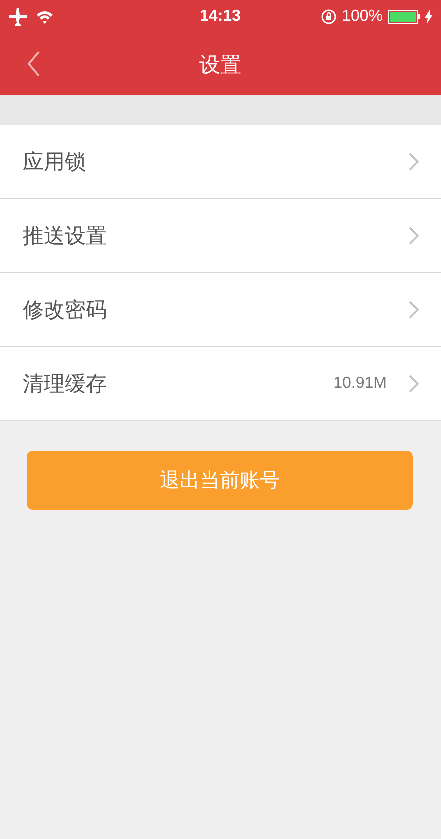  Describe the element at coordinates (65, 236) in the screenshot. I see `row-label: 推送设置` at that location.